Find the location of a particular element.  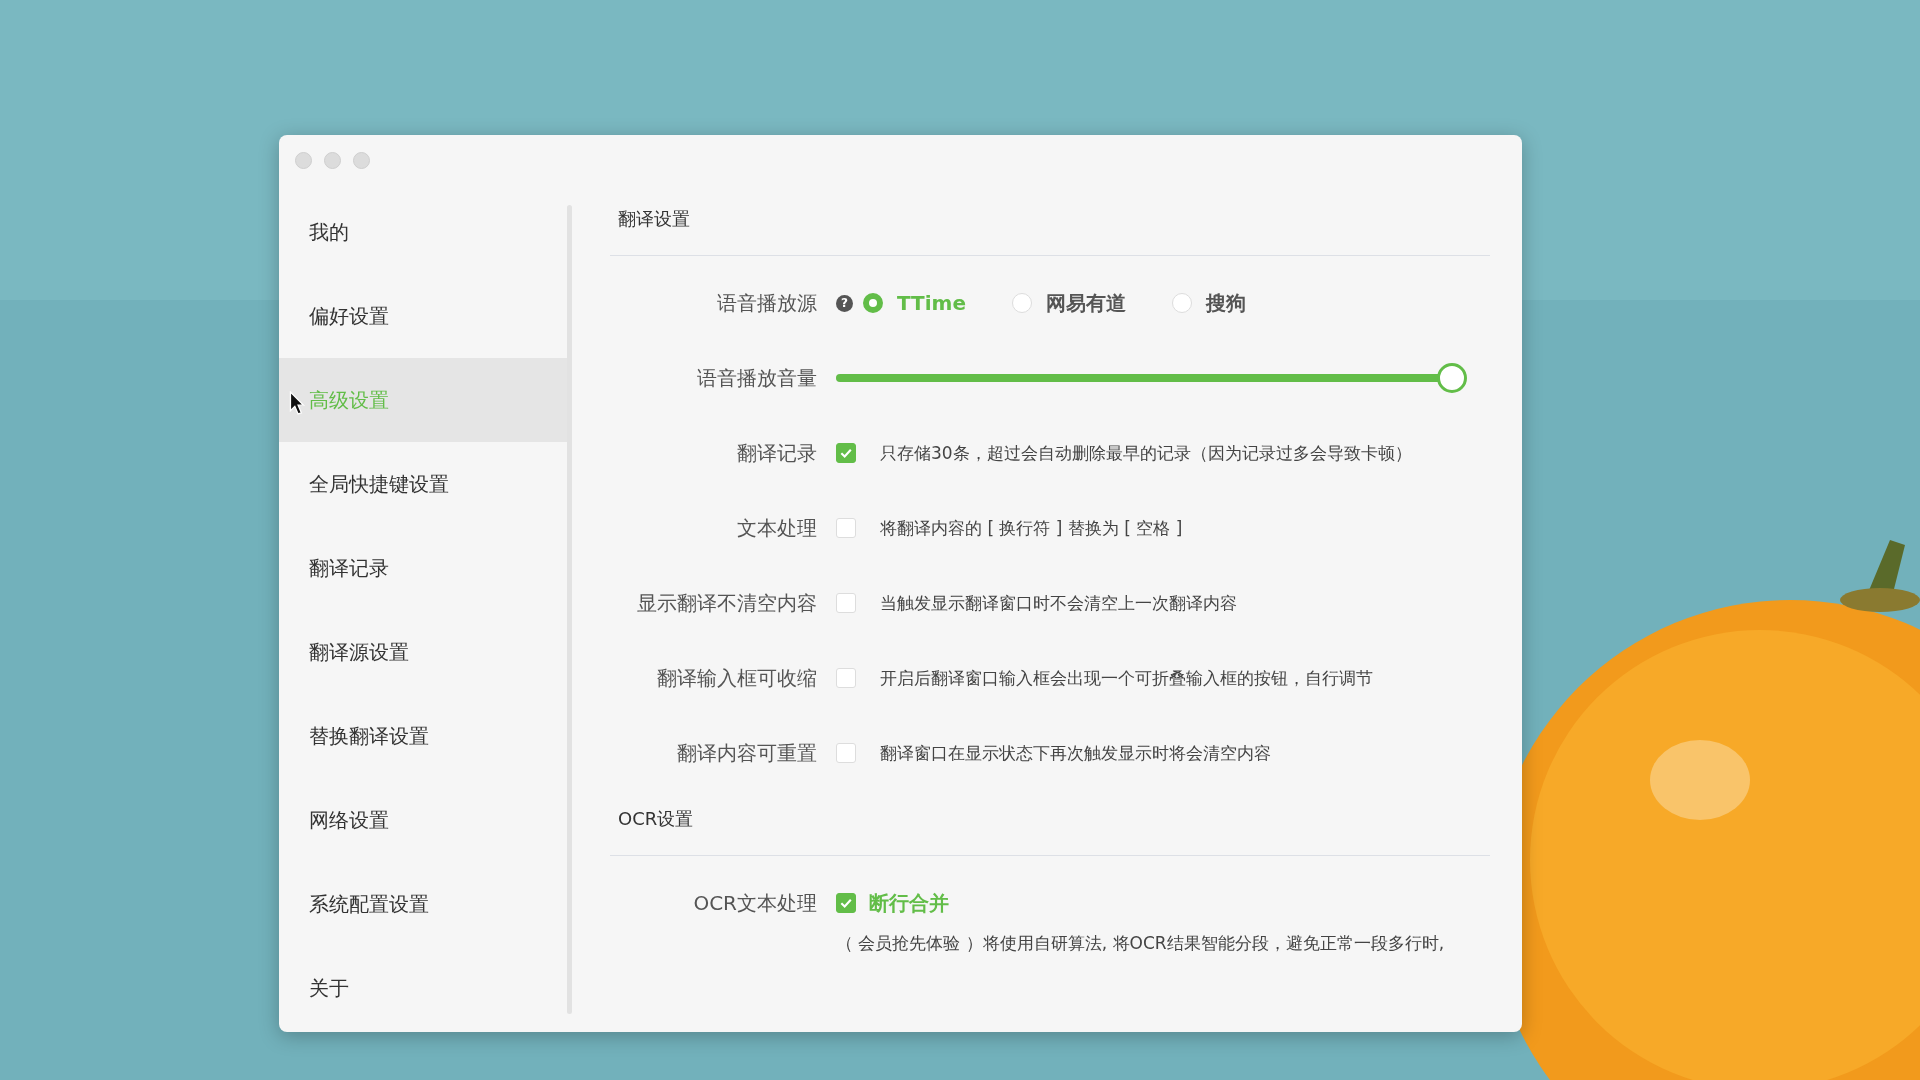

setting-description: 开启后翻译窗口输入框会出现一个可折叠输入框的按钮，自行调节 is located at coordinates (1126, 678).